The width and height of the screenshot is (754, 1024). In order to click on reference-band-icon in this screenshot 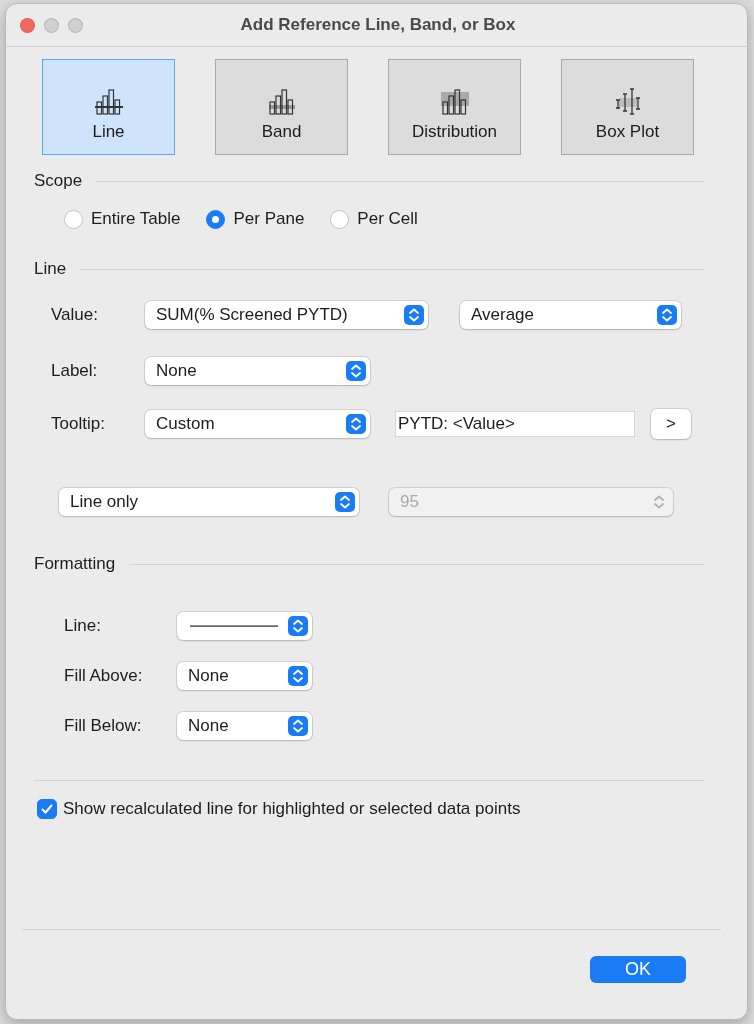, I will do `click(281, 101)`.